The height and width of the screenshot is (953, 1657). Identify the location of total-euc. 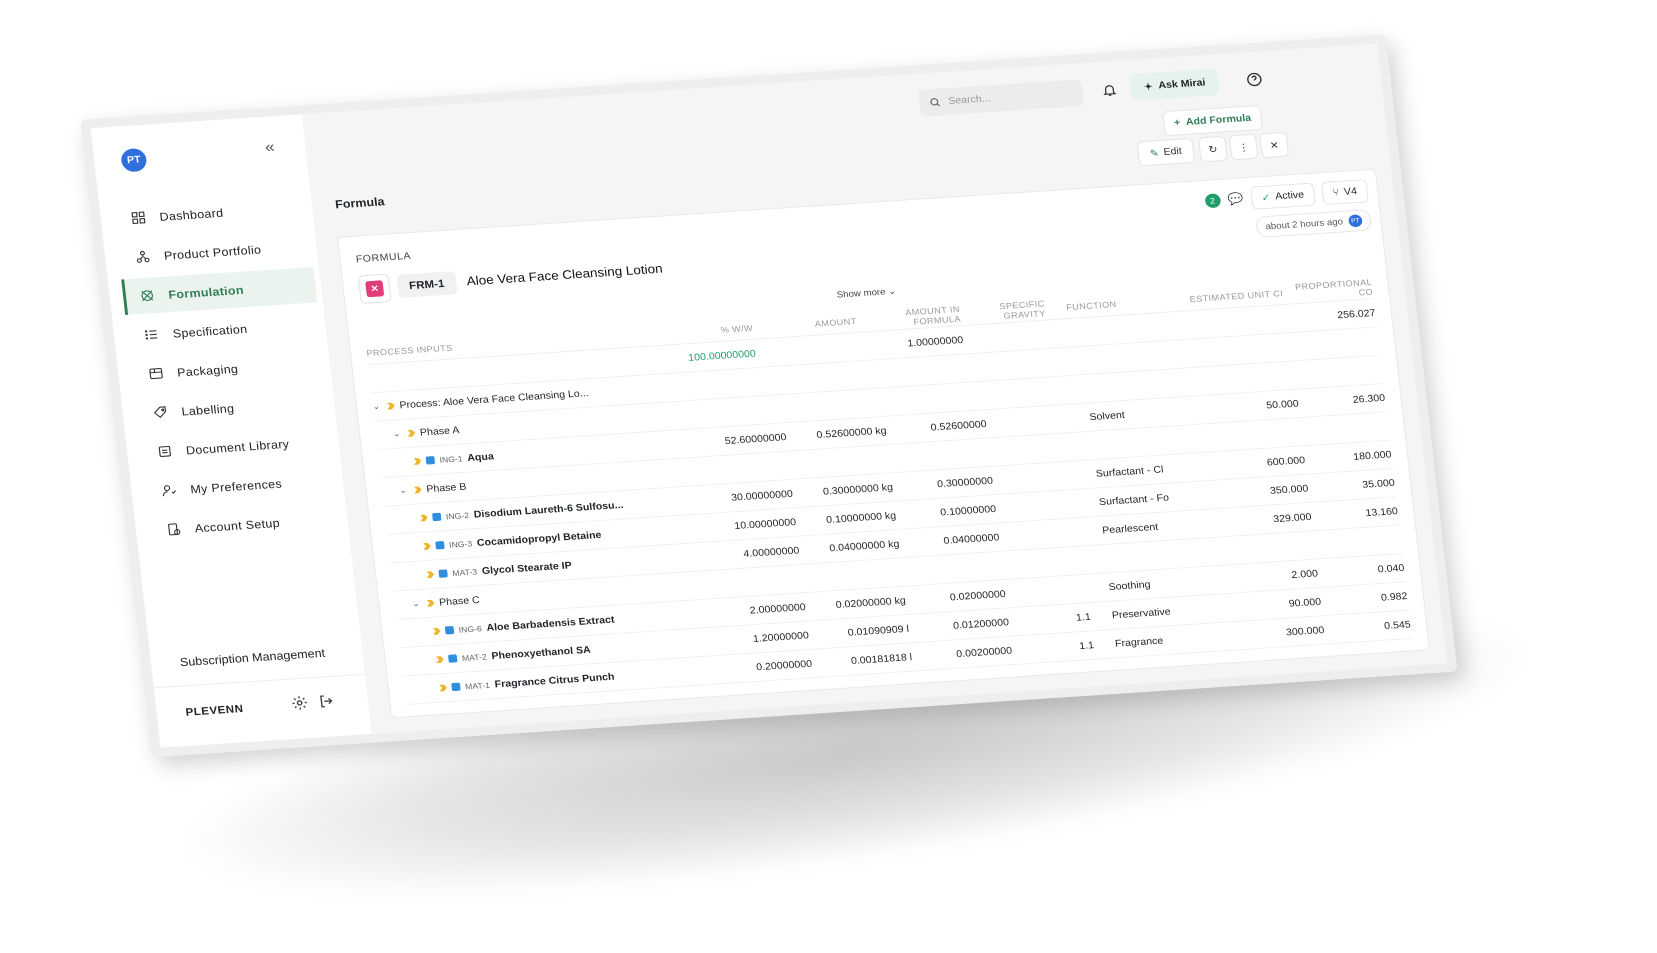
(1234, 322).